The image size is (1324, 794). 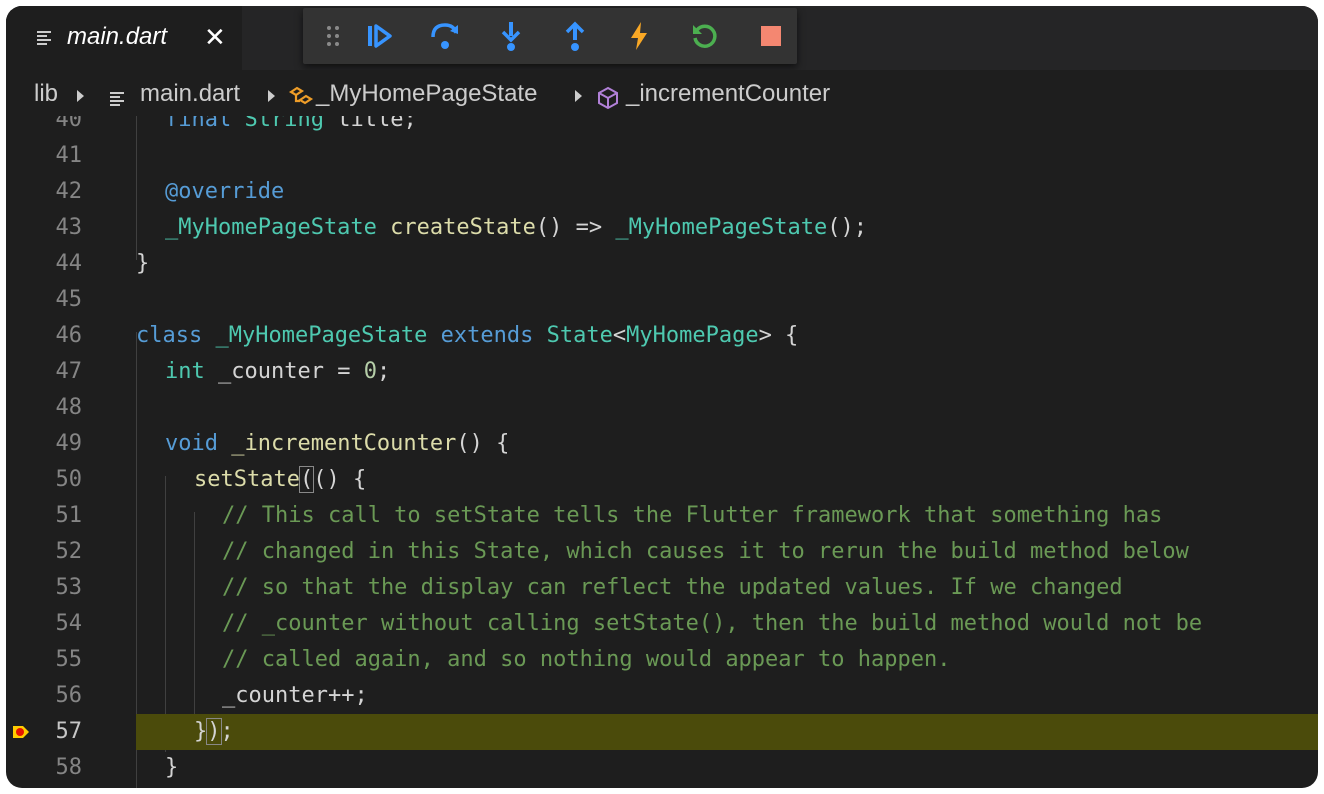 I want to click on step-over-button, so click(x=445, y=36).